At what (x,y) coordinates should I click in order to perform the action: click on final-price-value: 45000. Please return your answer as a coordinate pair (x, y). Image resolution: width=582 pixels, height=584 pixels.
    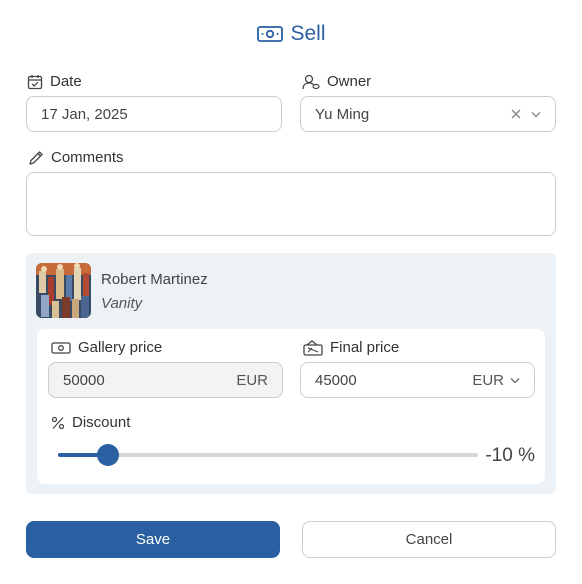
    Looking at the image, I should click on (336, 380).